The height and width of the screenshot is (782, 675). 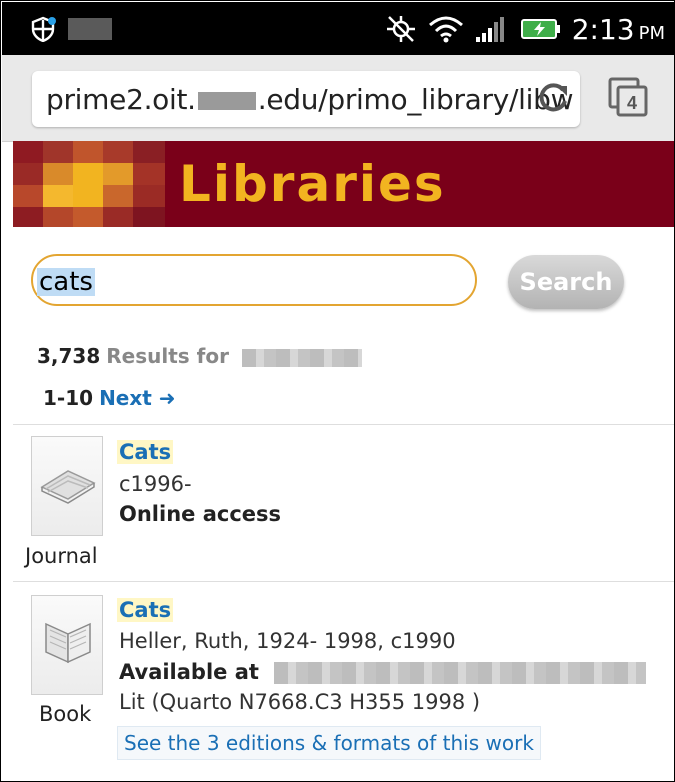 I want to click on book-icon, so click(x=68, y=643).